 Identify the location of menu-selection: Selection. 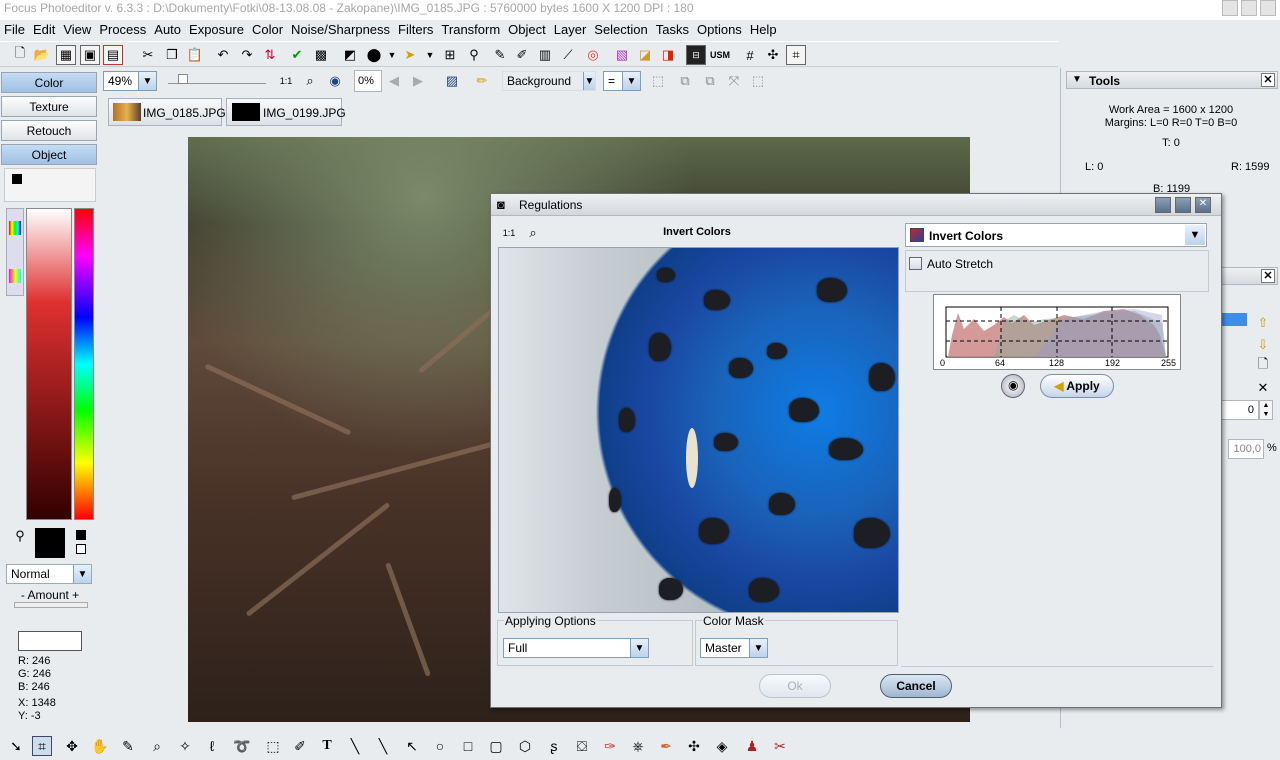
(620, 28).